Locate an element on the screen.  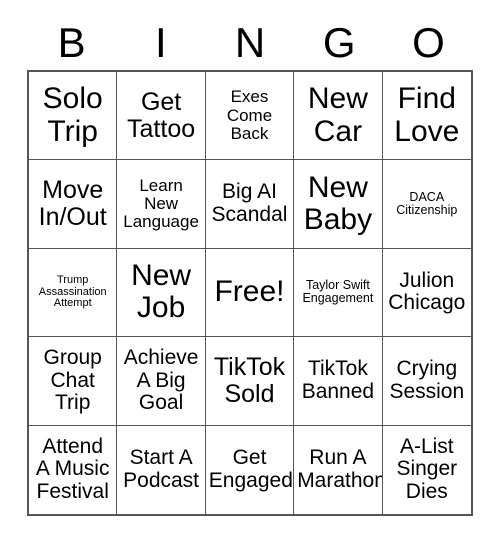
bingo-cell-label: Move In/Out is located at coordinates (72, 204).